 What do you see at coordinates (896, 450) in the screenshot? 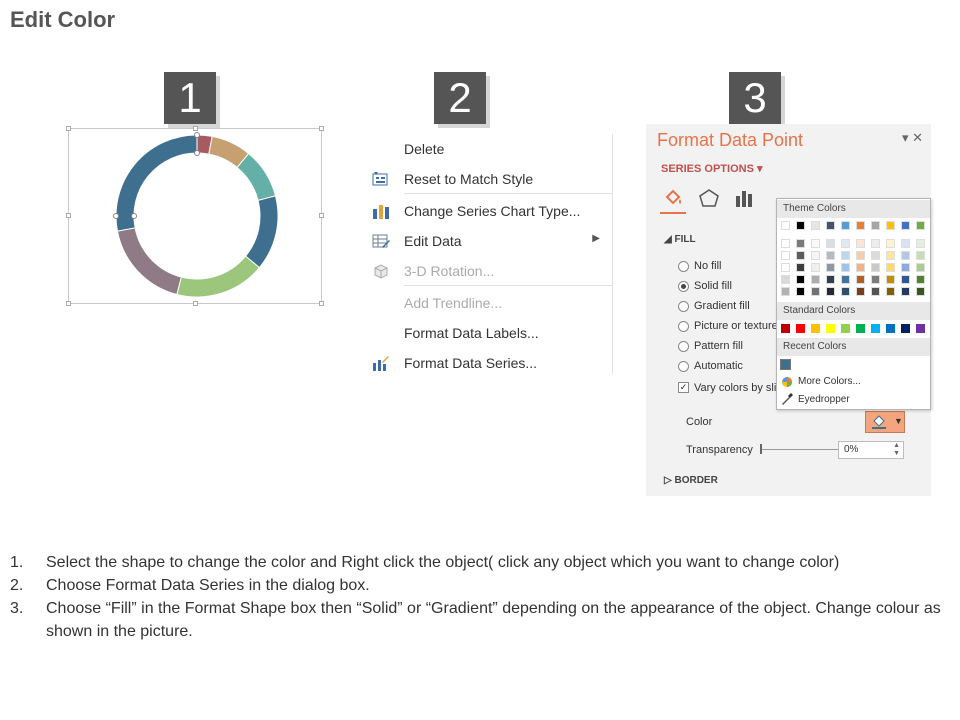
I see `spinner-icon: ▲ ▼` at bounding box center [896, 450].